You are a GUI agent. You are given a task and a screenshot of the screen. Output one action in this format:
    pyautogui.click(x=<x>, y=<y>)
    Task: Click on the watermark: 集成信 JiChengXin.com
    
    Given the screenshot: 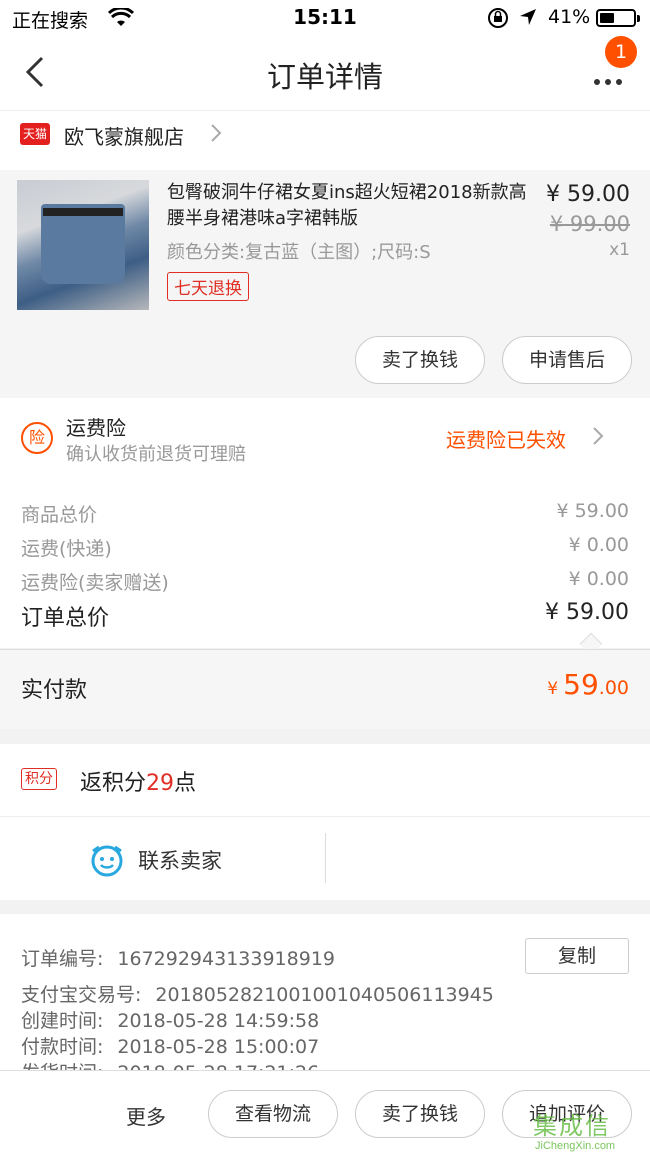 What is the action you would take?
    pyautogui.click(x=590, y=1131)
    